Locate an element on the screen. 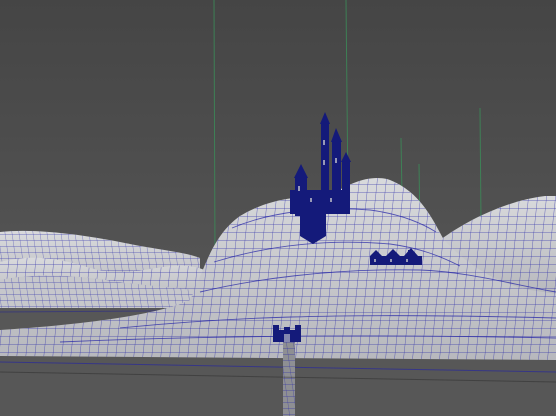  castle-tower-tall is located at coordinates (325, 158).